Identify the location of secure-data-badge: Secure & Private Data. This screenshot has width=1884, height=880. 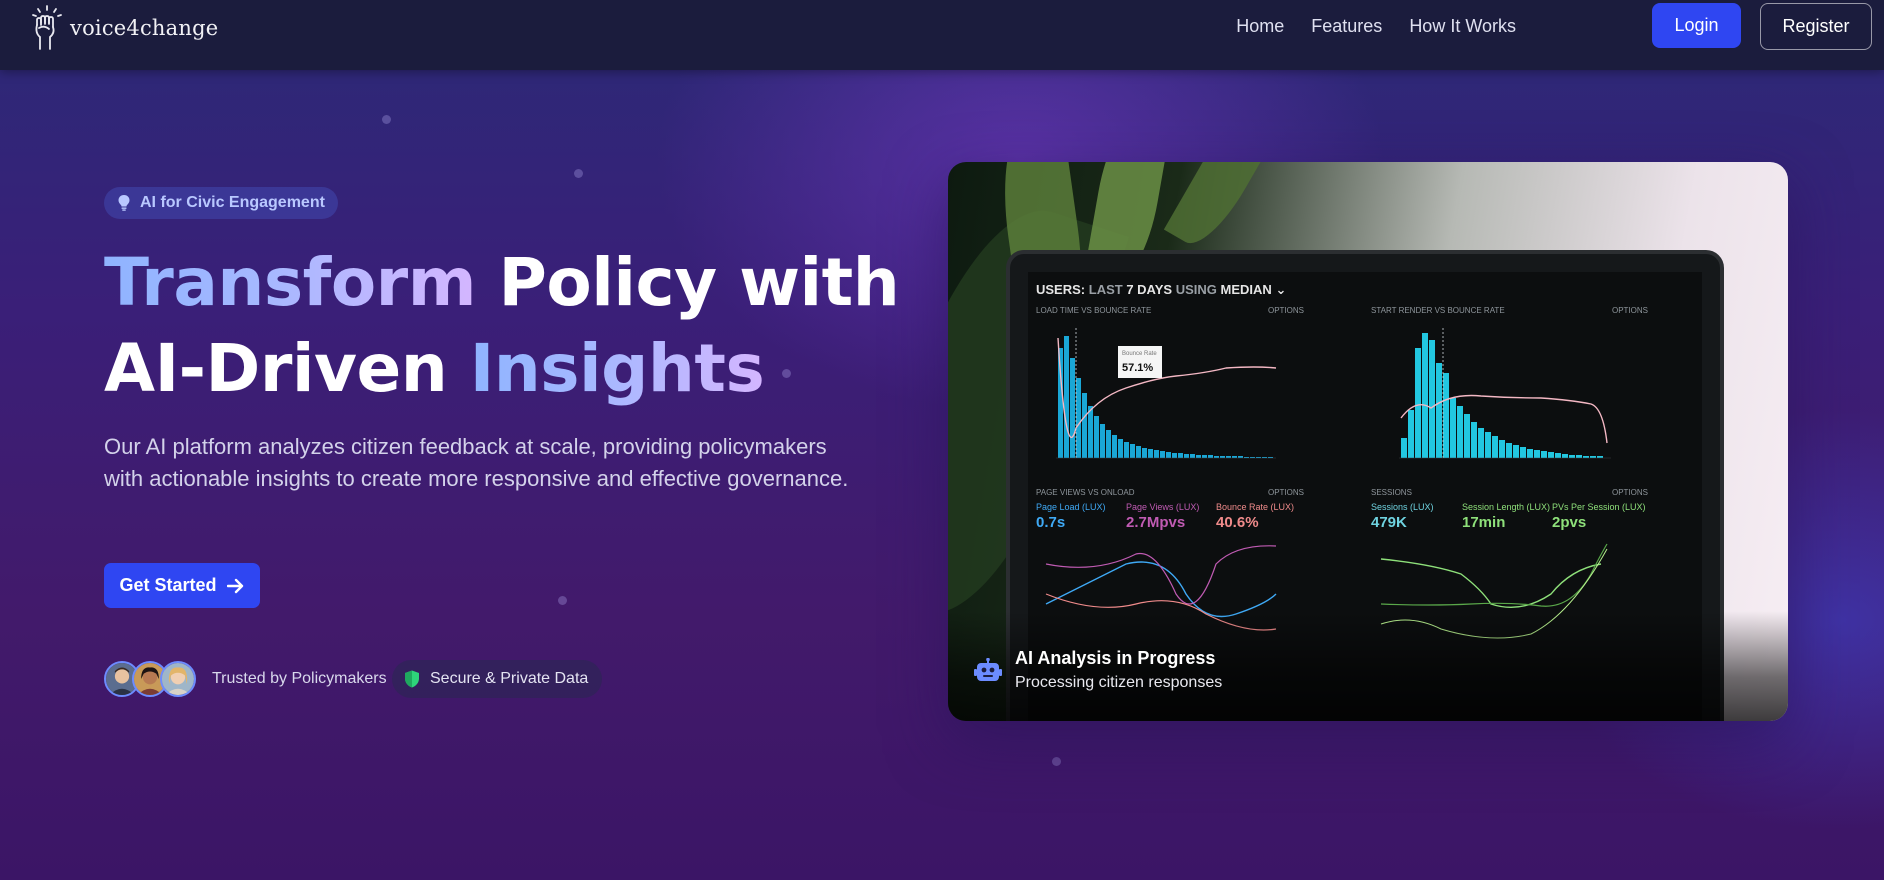
(497, 679).